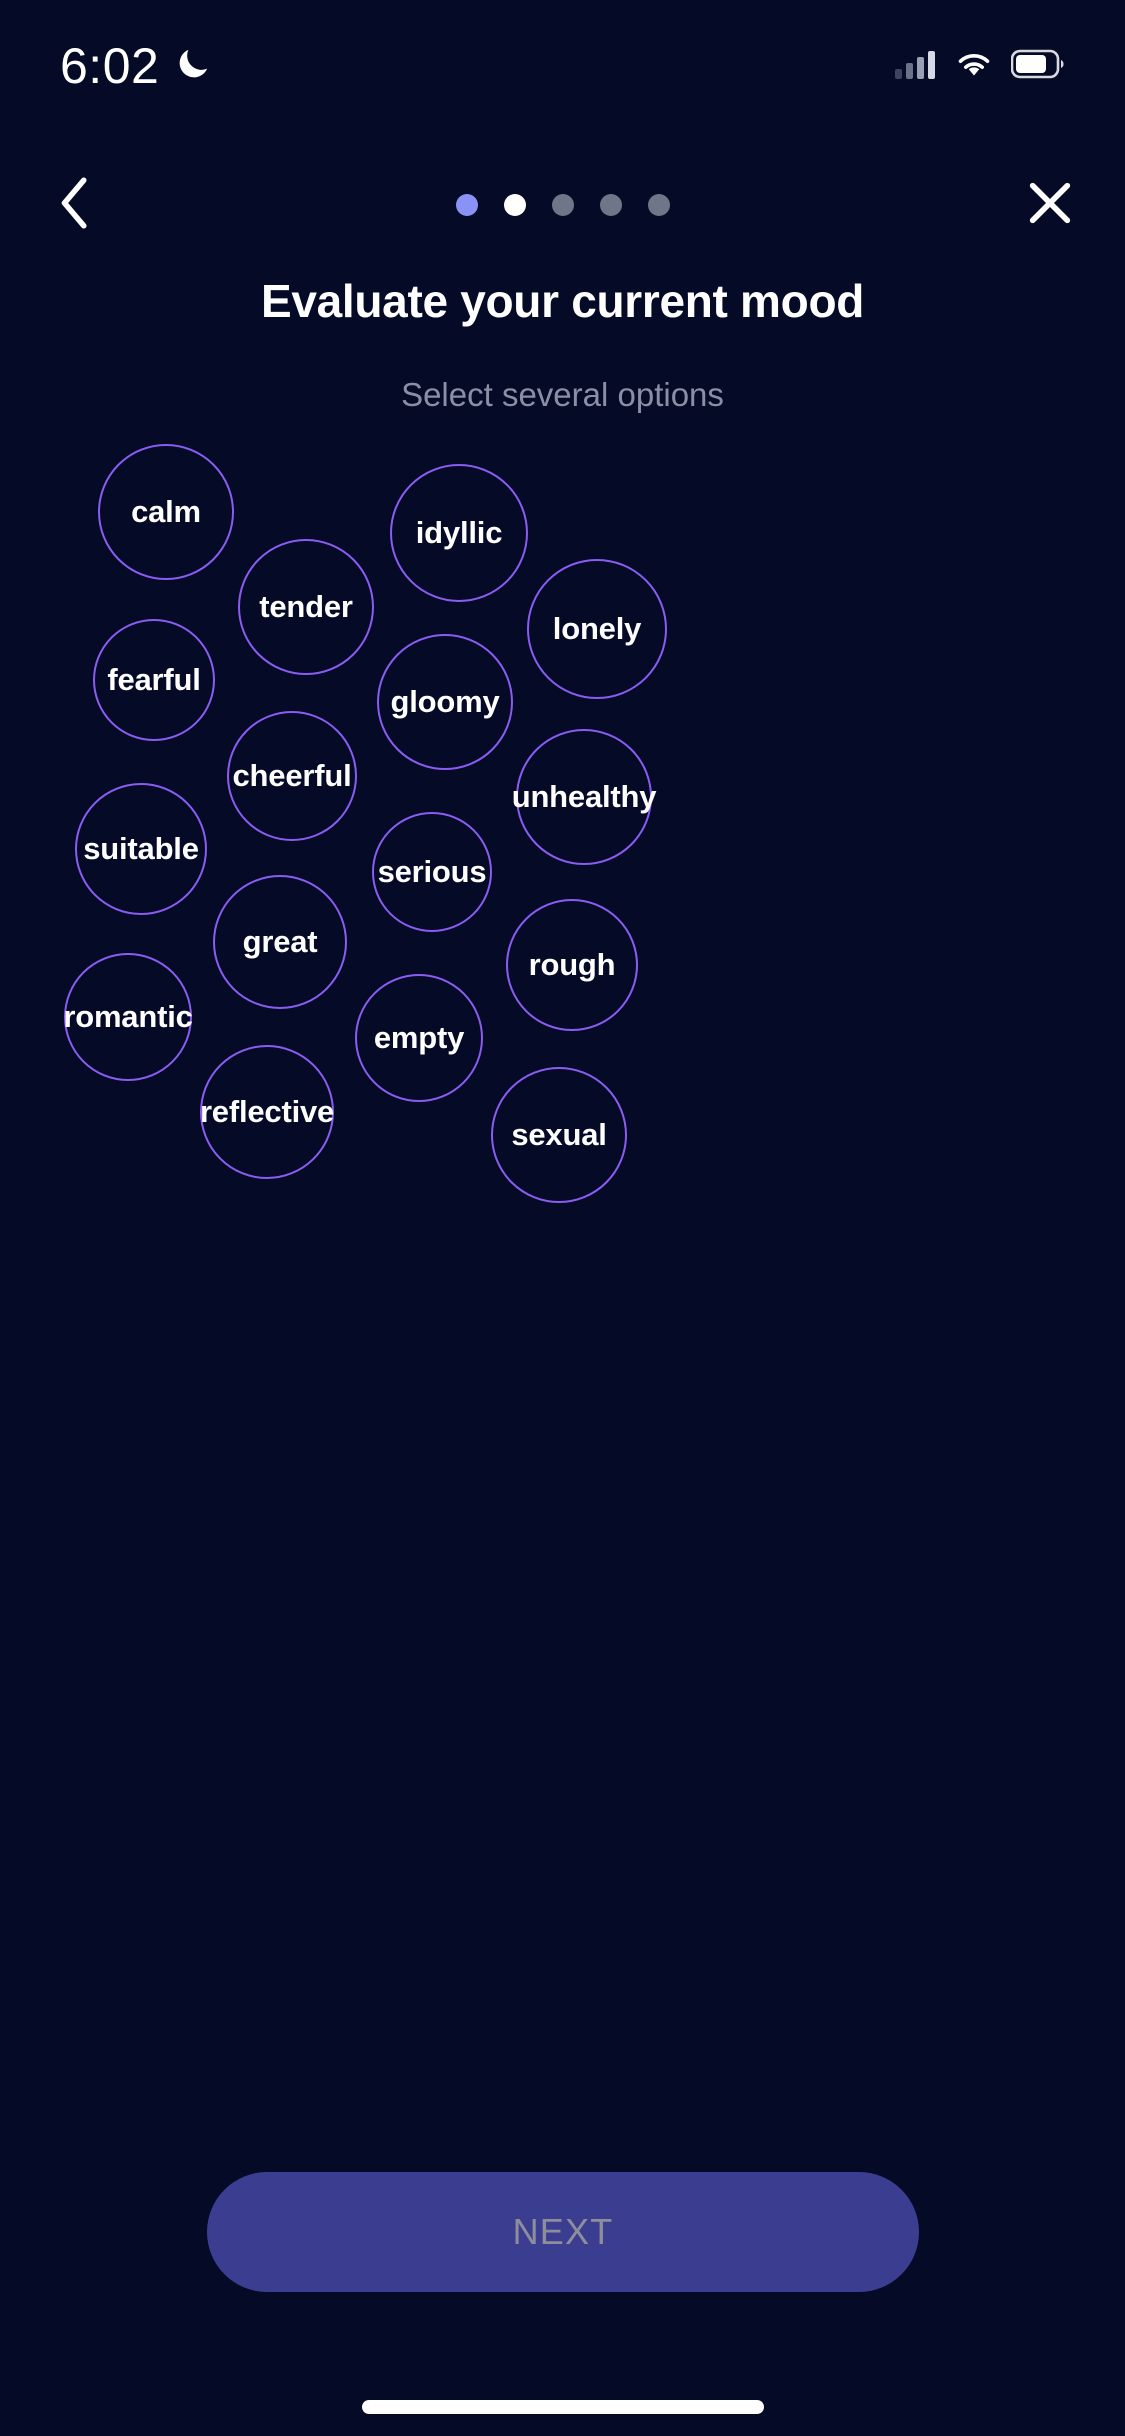 The image size is (1125, 2436). I want to click on mood-bubble-sexual: sexual, so click(559, 1135).